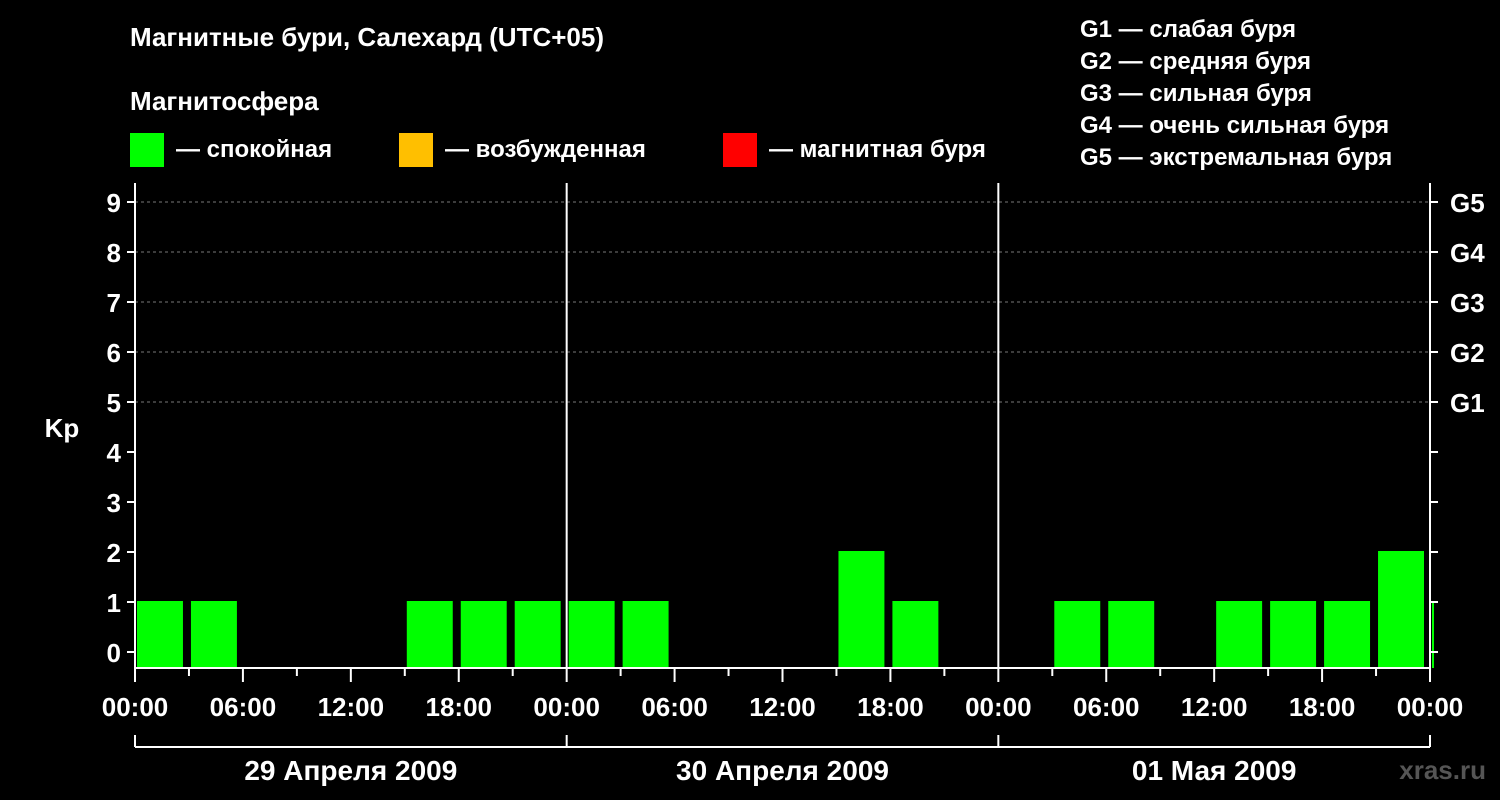 Image resolution: width=1500 pixels, height=800 pixels. What do you see at coordinates (114, 553) in the screenshot?
I see `y-tick-label: 2` at bounding box center [114, 553].